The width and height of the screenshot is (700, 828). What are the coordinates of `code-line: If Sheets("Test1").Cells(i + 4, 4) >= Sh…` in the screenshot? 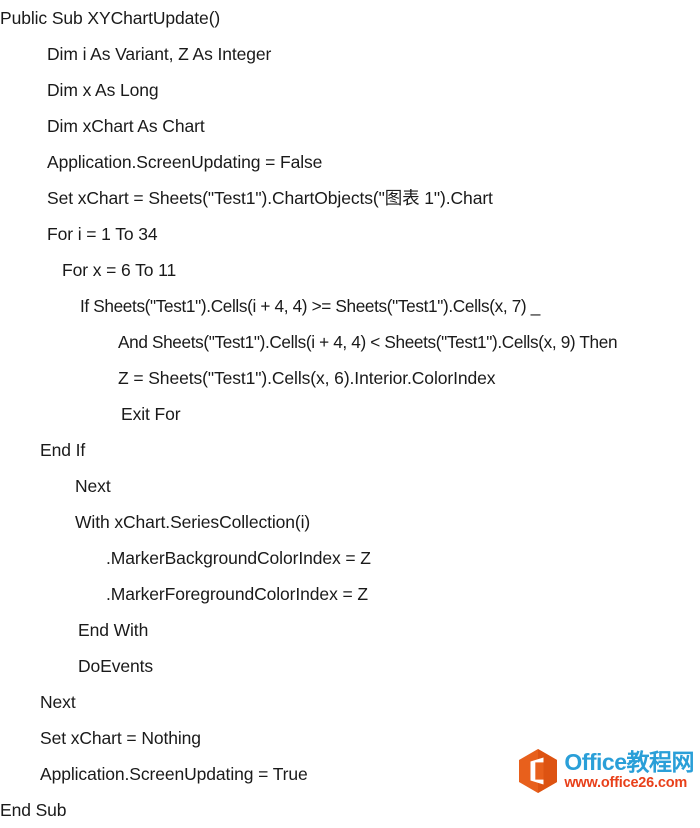 It's located at (310, 306).